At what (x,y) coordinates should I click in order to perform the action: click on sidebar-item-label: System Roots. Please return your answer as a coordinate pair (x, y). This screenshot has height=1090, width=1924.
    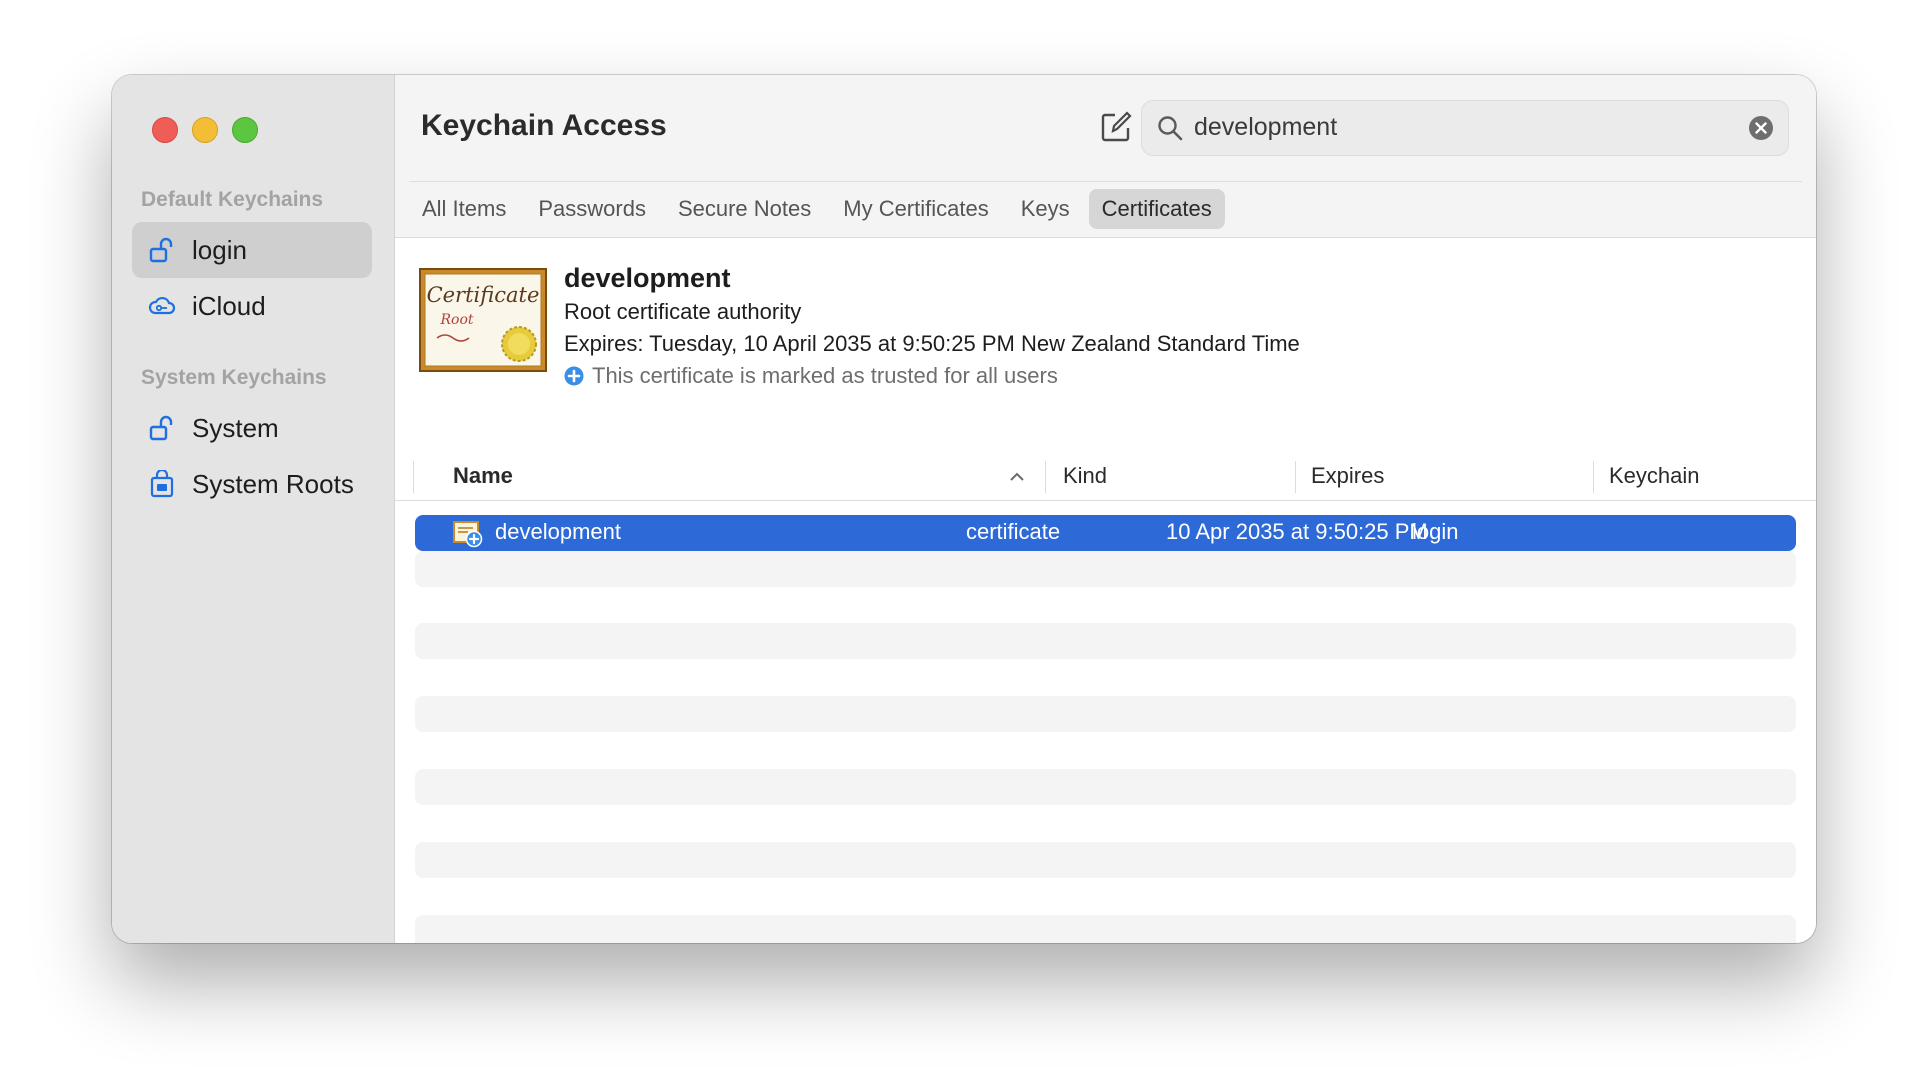
    Looking at the image, I should click on (273, 483).